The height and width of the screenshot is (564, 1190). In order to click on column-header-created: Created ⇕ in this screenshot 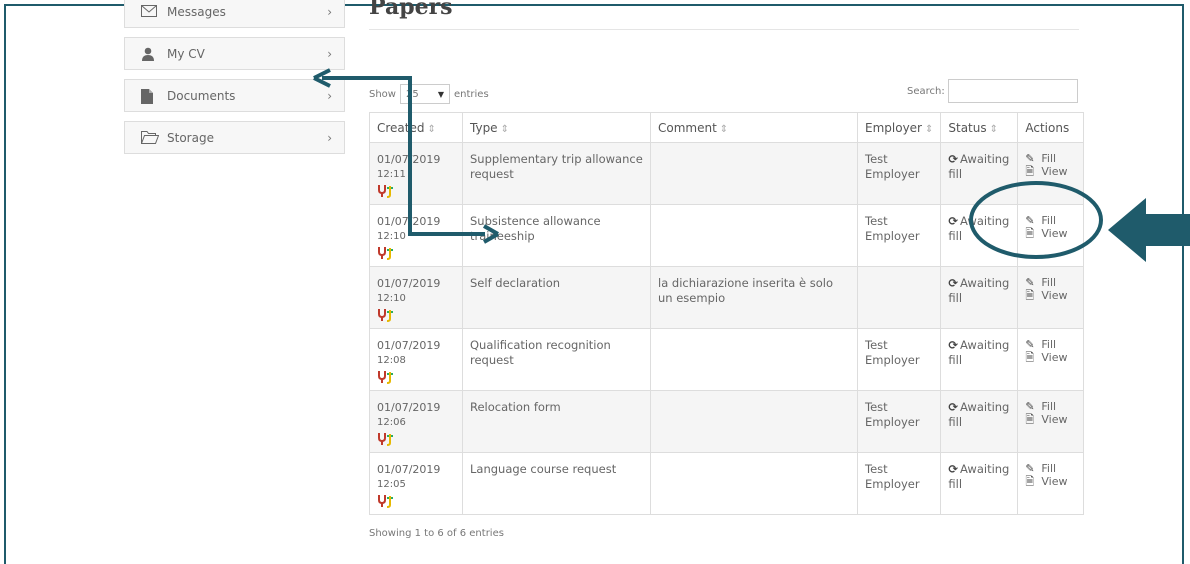, I will do `click(416, 127)`.